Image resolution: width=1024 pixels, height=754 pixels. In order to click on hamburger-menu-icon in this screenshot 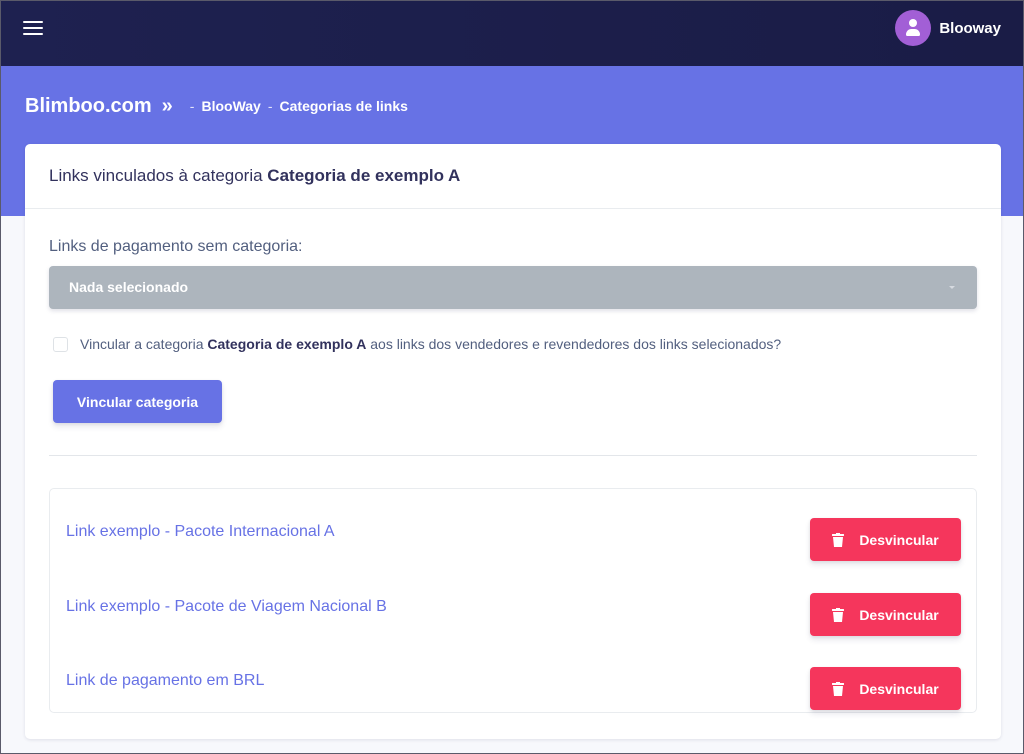, I will do `click(33, 28)`.